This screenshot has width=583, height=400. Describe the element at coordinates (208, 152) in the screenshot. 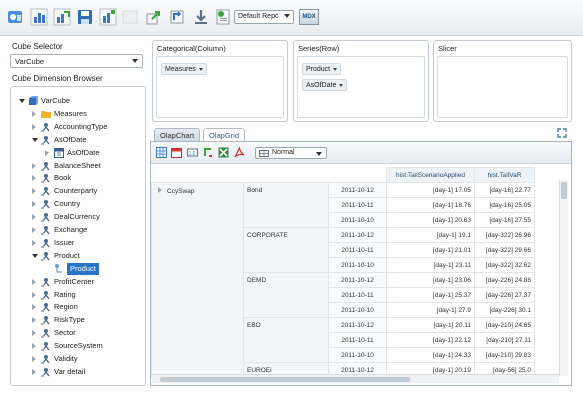

I see `swap-axes-icon` at that location.